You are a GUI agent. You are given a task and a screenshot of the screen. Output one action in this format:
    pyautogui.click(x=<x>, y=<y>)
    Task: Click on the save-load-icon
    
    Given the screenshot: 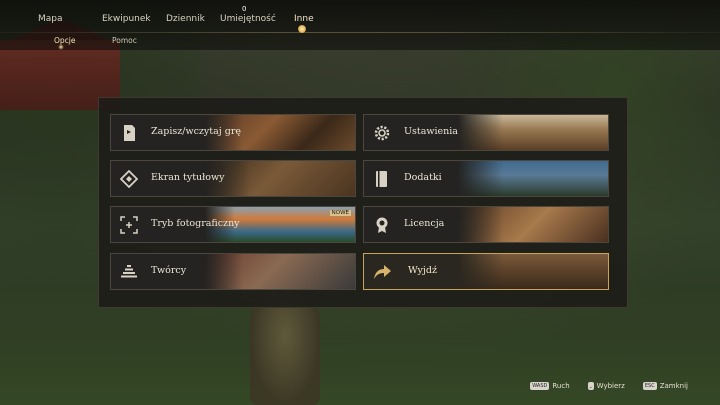 What is the action you would take?
    pyautogui.click(x=129, y=133)
    